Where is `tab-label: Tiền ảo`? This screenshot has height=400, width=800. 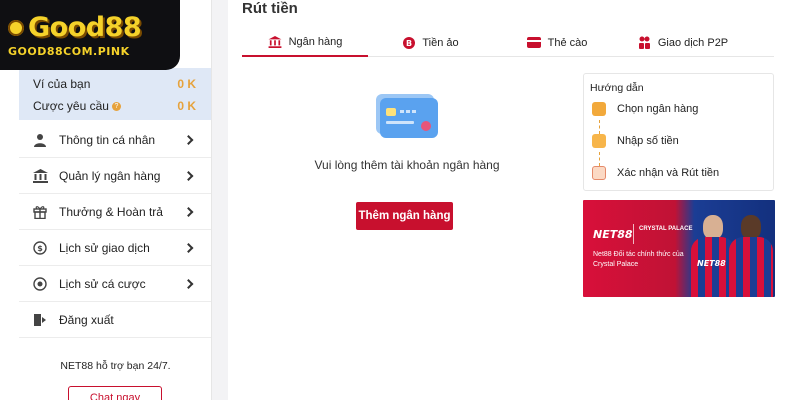 tab-label: Tiền ảo is located at coordinates (440, 42).